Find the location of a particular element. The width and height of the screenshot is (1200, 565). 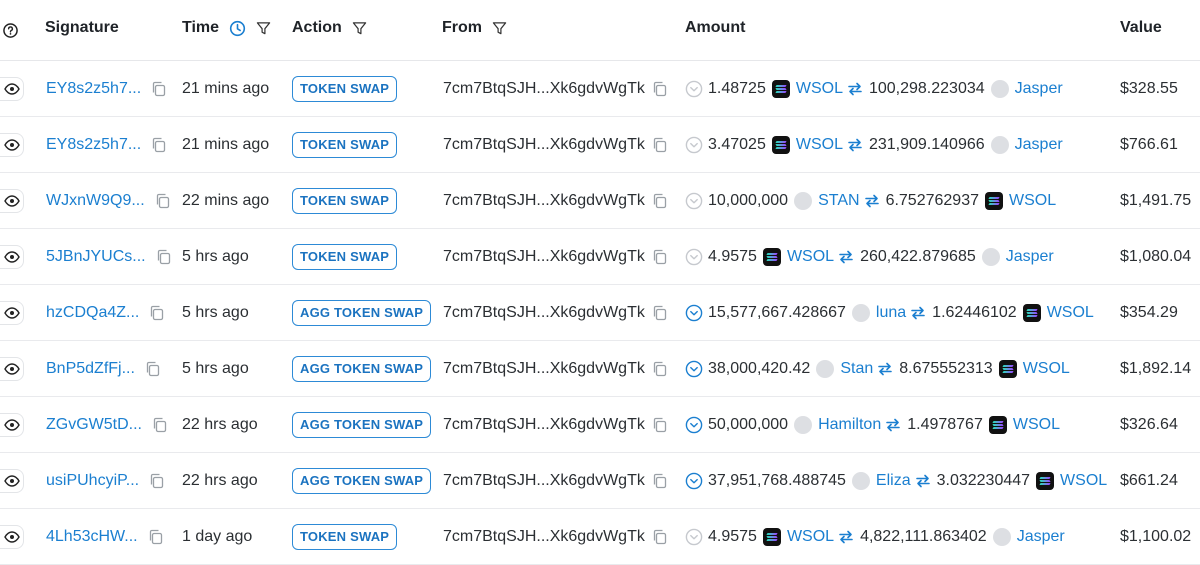

question-circle-icon is located at coordinates (10, 33).